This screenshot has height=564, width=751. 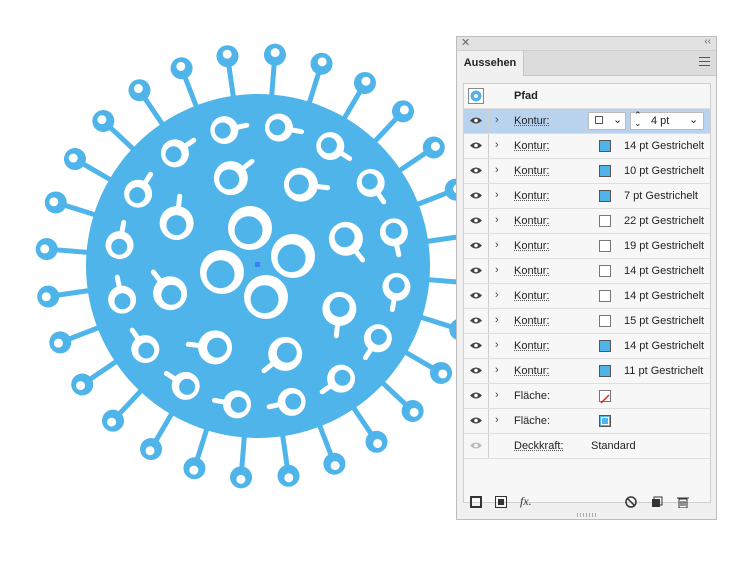 I want to click on close-icon: ✕, so click(x=465, y=42).